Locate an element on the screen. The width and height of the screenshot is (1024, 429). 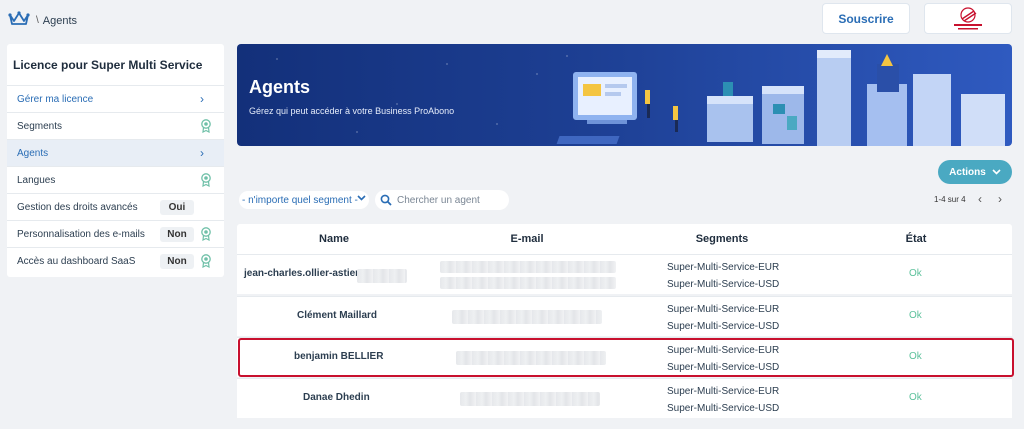
column-header-state: État is located at coordinates (916, 239).